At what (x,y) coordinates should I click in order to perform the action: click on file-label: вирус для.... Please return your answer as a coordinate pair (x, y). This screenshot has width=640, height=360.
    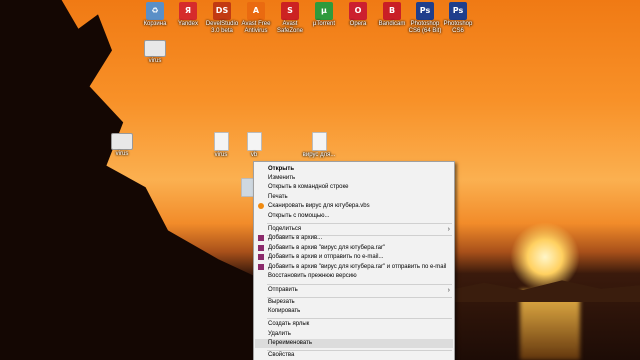
    Looking at the image, I should click on (319, 155).